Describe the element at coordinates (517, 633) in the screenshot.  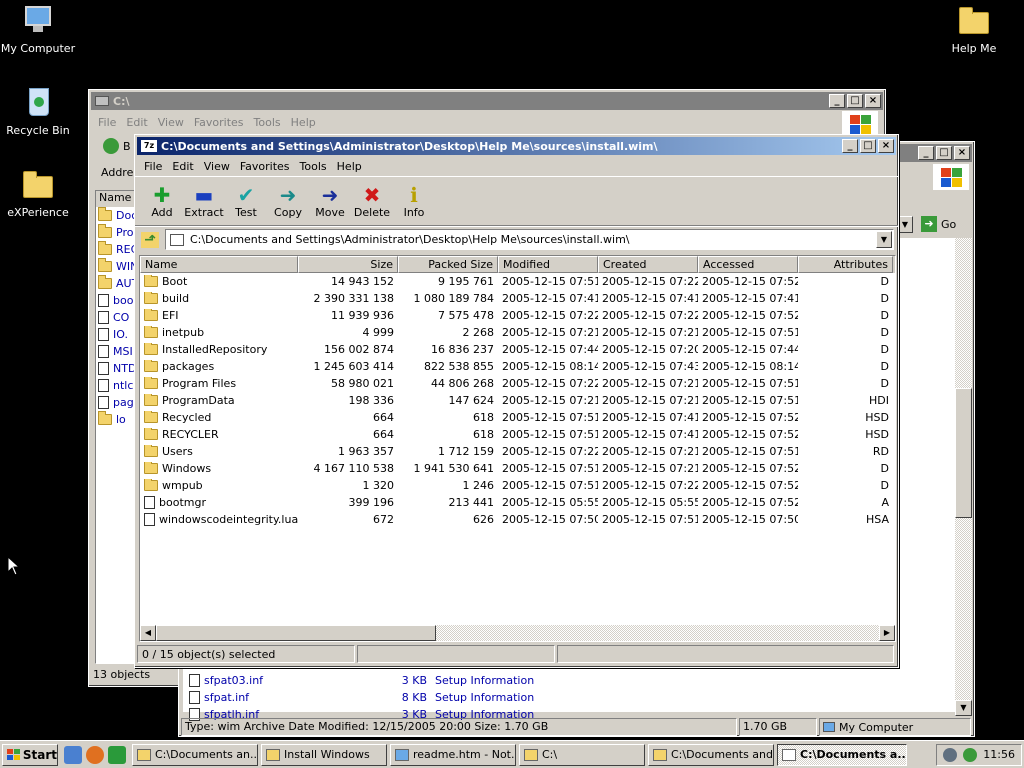
I see `horizontal-scrollbar: ◀ ▶` at that location.